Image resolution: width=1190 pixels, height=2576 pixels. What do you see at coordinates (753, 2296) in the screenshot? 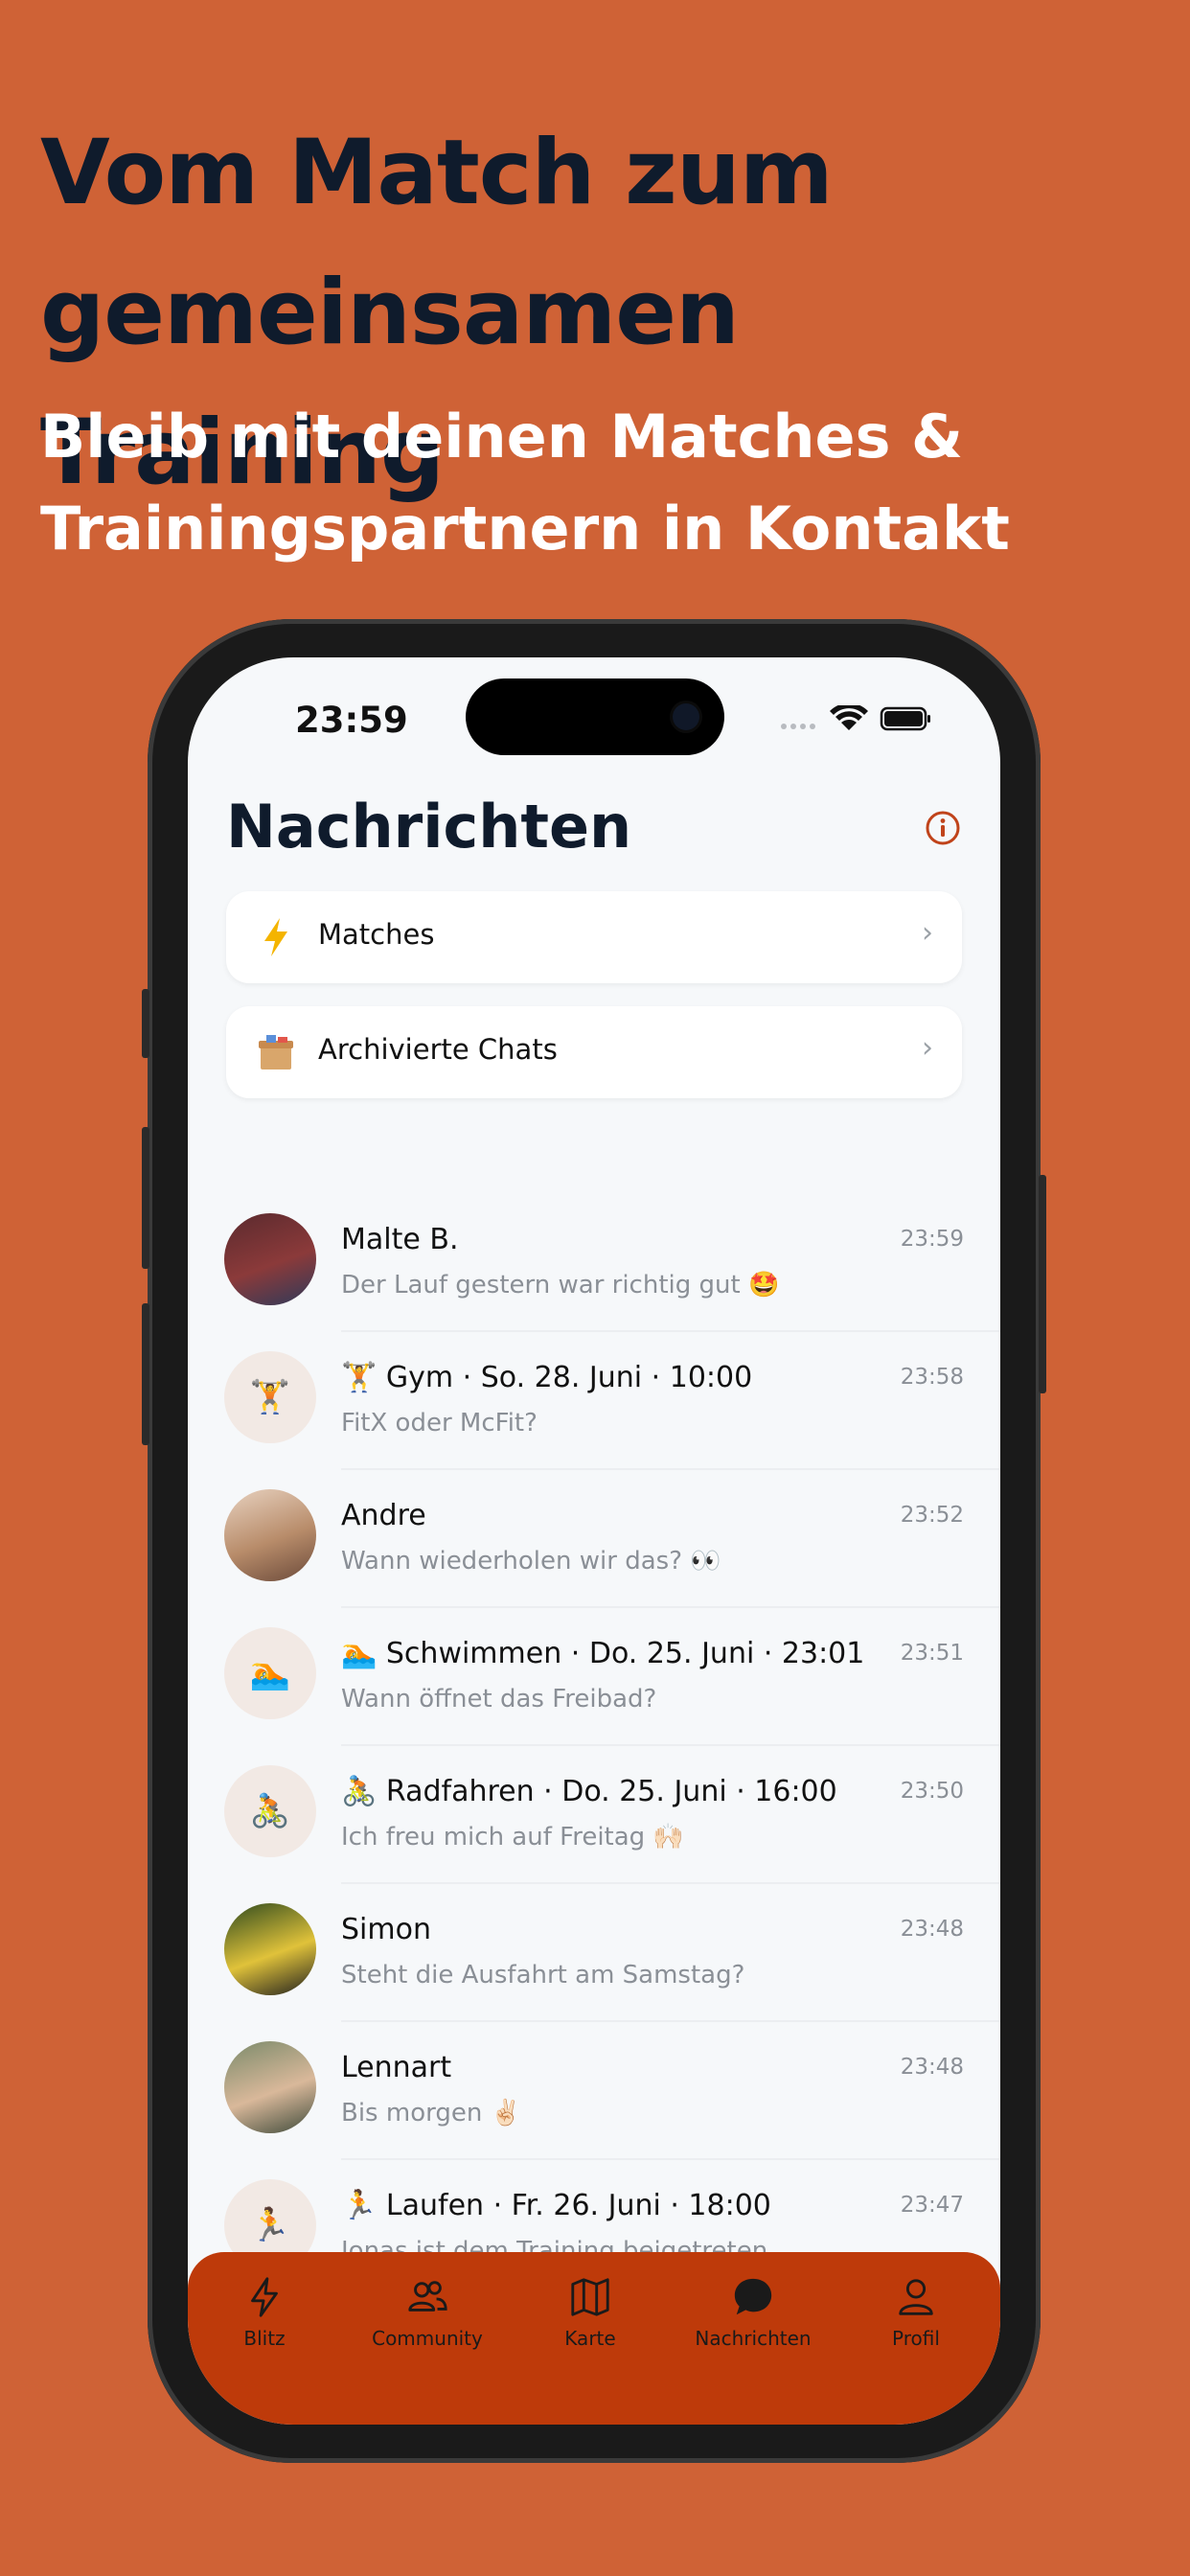
I see `chat-bubble-icon` at bounding box center [753, 2296].